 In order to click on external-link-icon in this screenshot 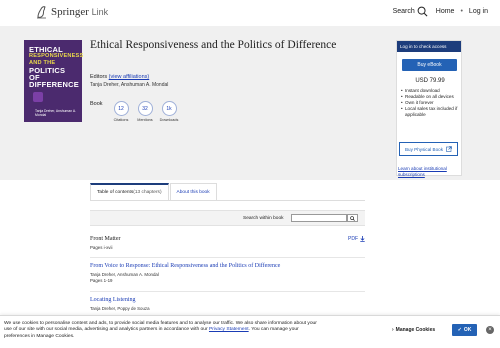, I will do `click(449, 149)`.